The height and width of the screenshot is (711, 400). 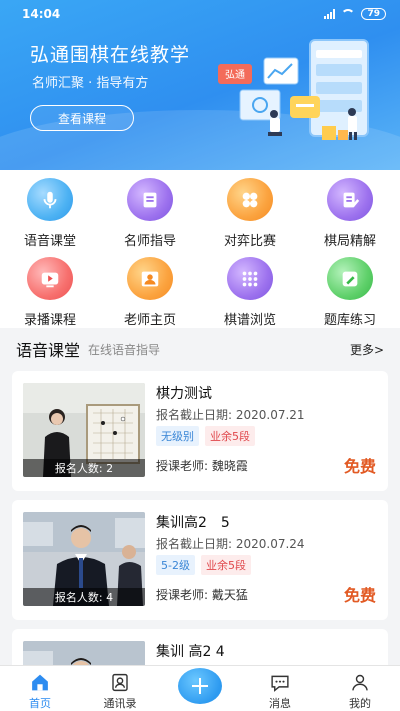 I want to click on category-master-guidance: 名师指导, so click(x=150, y=209).